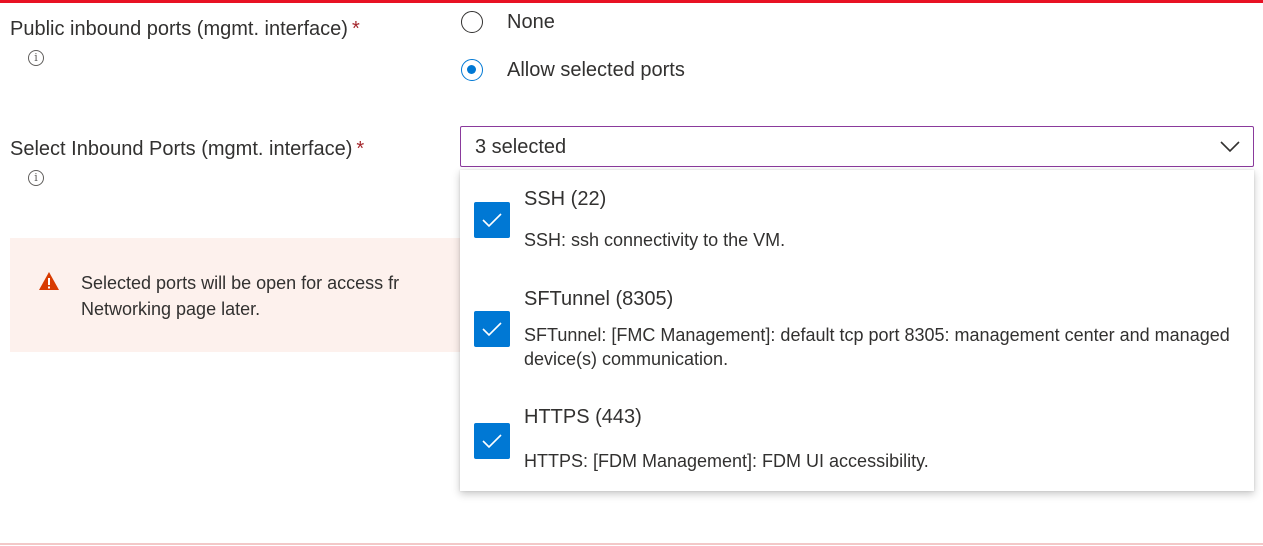 This screenshot has width=1263, height=546. I want to click on radio-allow-selected-ports-circle, so click(472, 70).